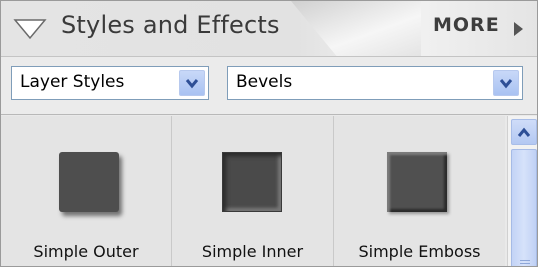 The width and height of the screenshot is (538, 267). I want to click on type-dropdown-button, so click(506, 83).